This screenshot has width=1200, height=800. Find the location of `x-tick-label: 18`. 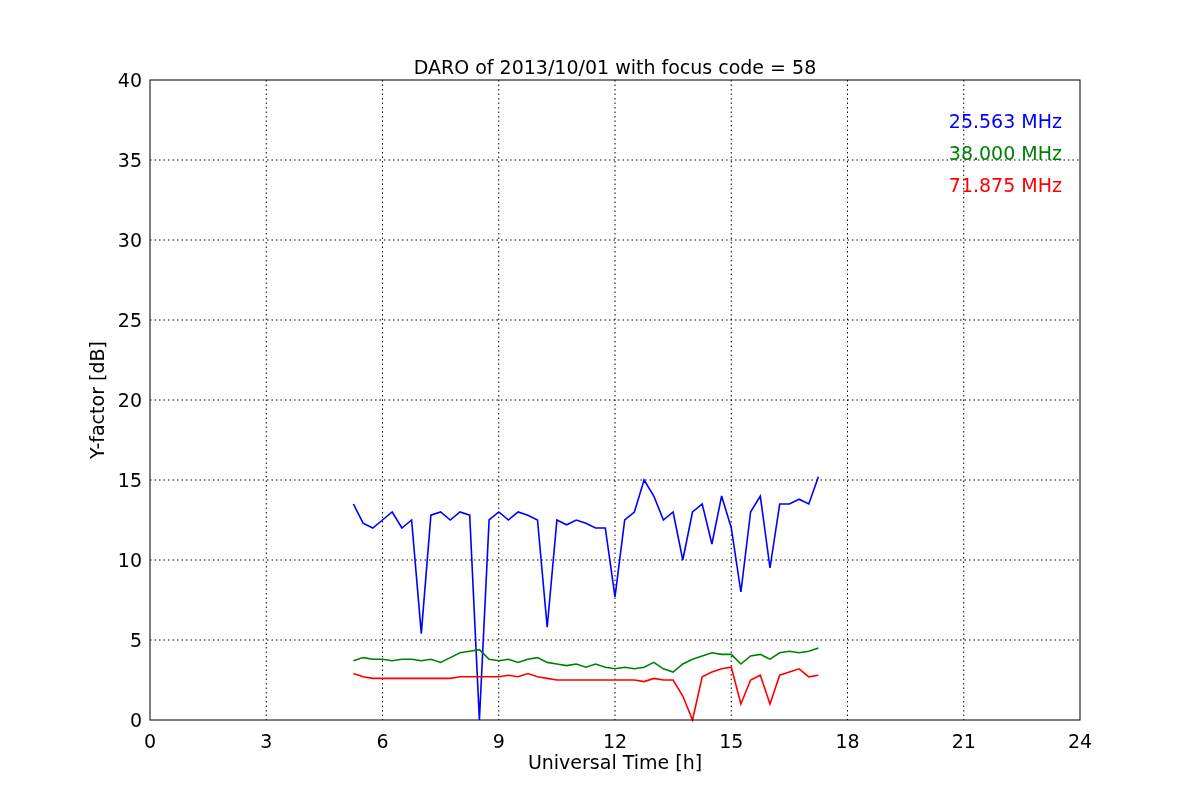

x-tick-label: 18 is located at coordinates (847, 741).